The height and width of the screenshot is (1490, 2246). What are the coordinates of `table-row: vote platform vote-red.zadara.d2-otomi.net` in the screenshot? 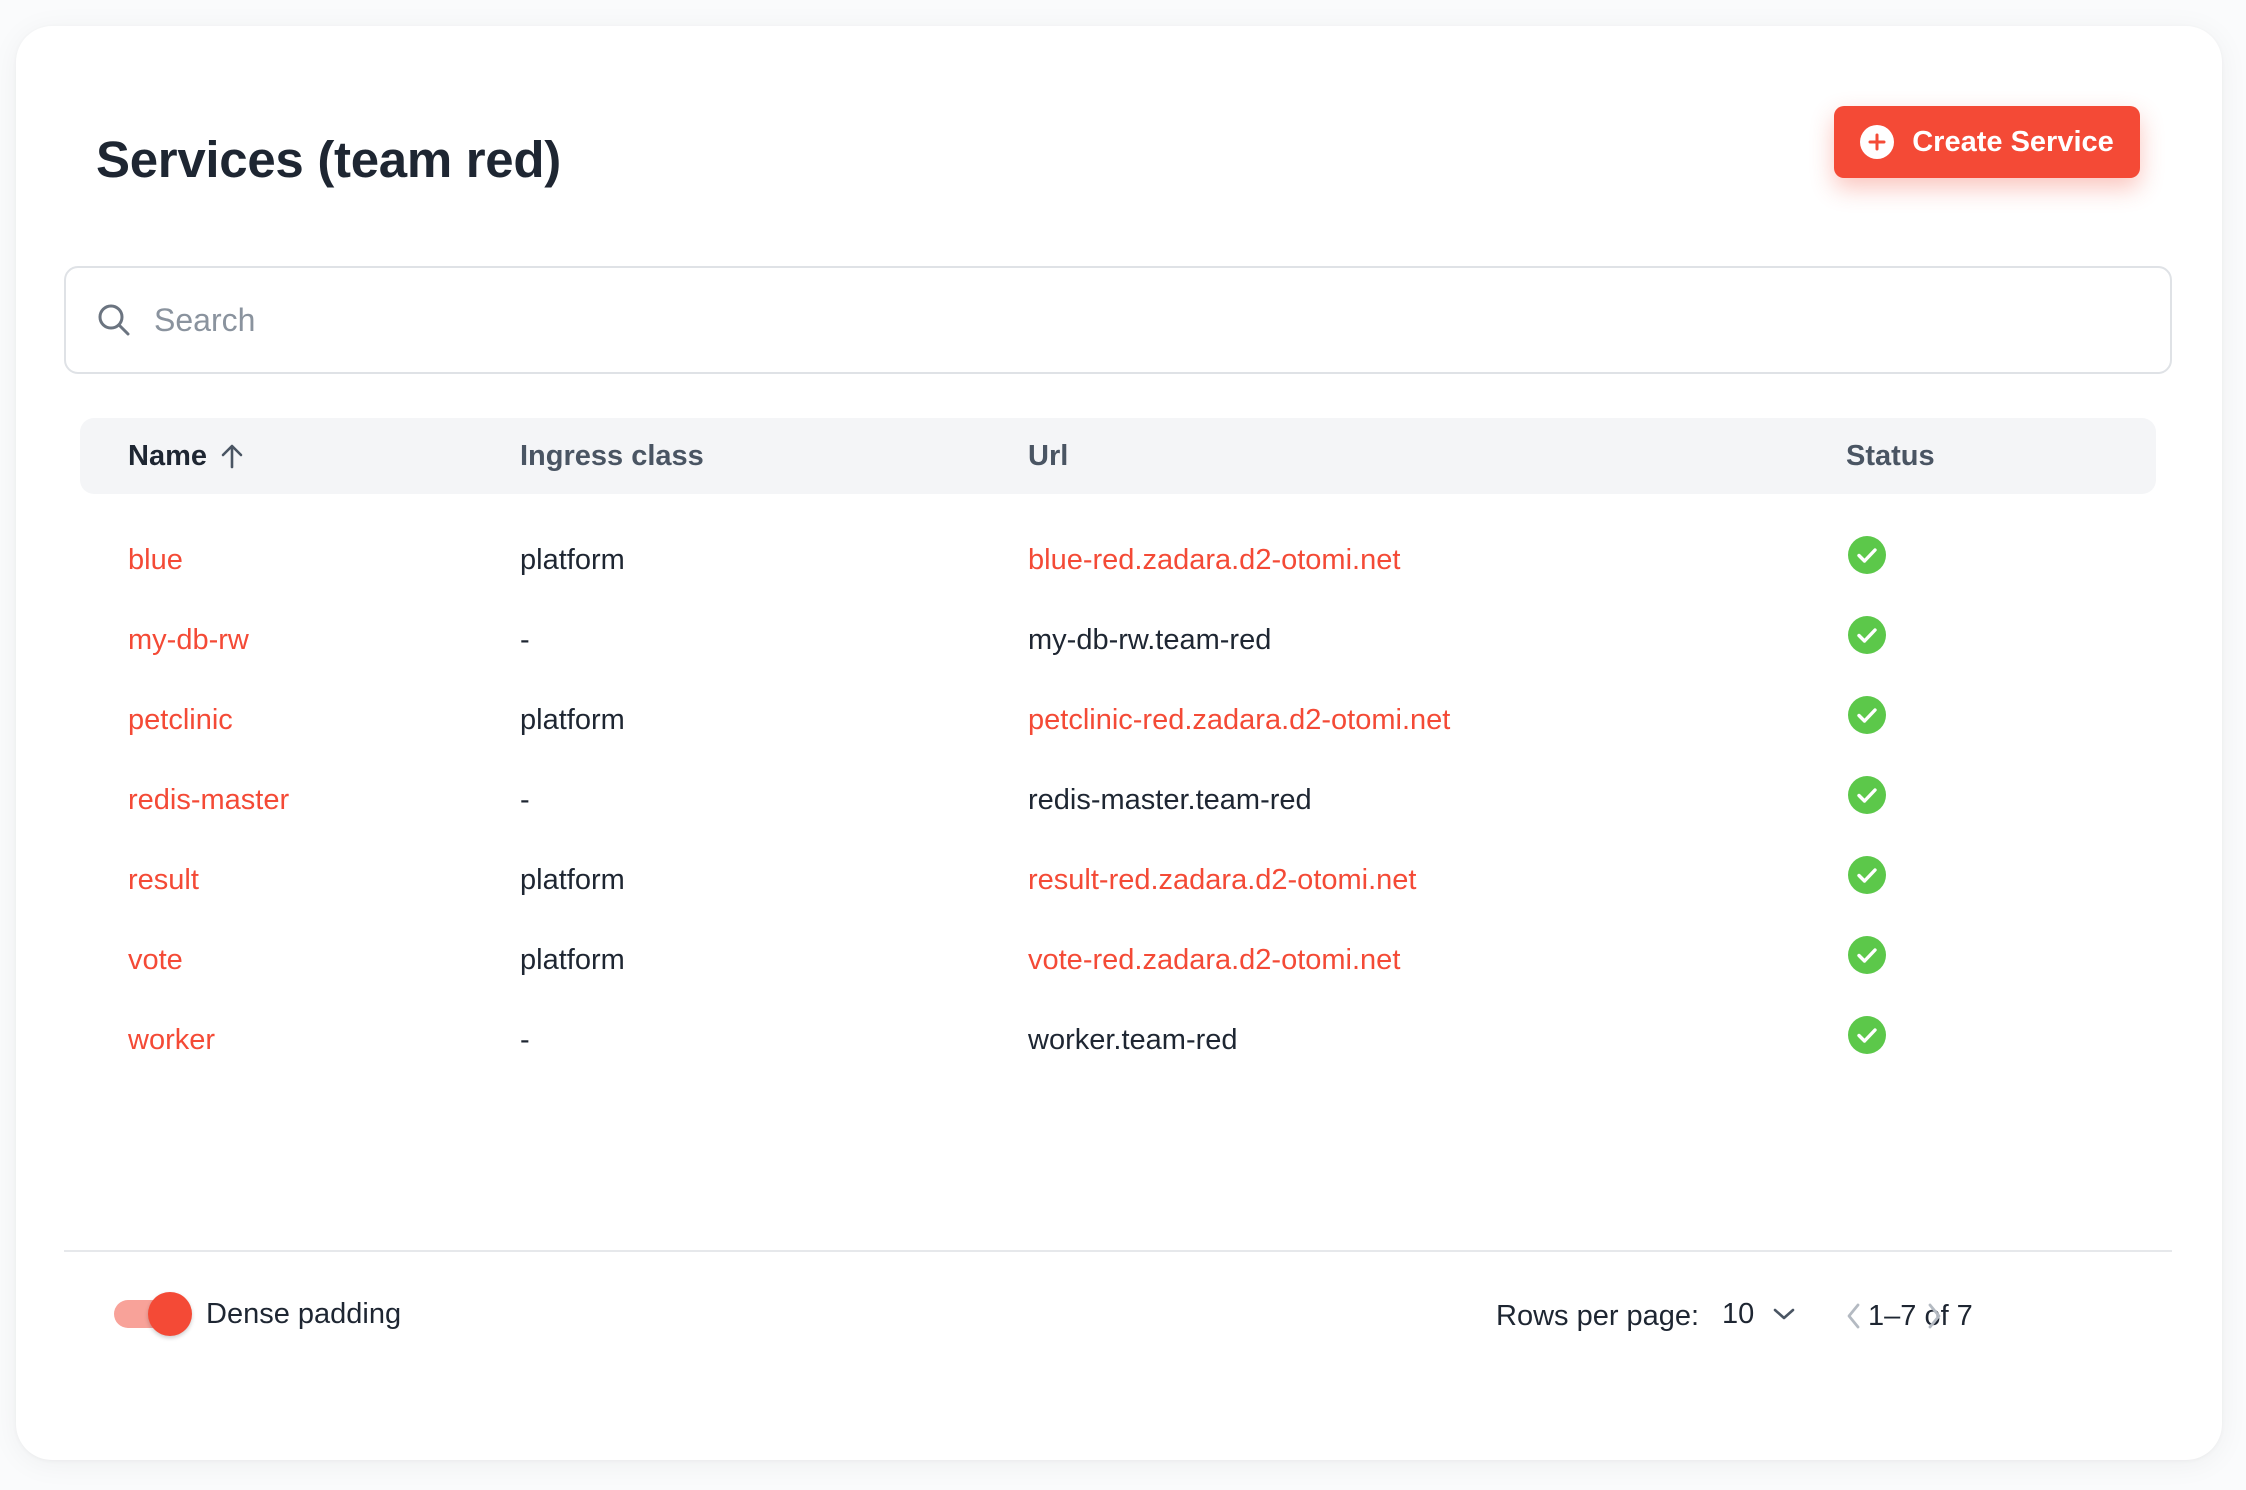 It's located at (1118, 960).